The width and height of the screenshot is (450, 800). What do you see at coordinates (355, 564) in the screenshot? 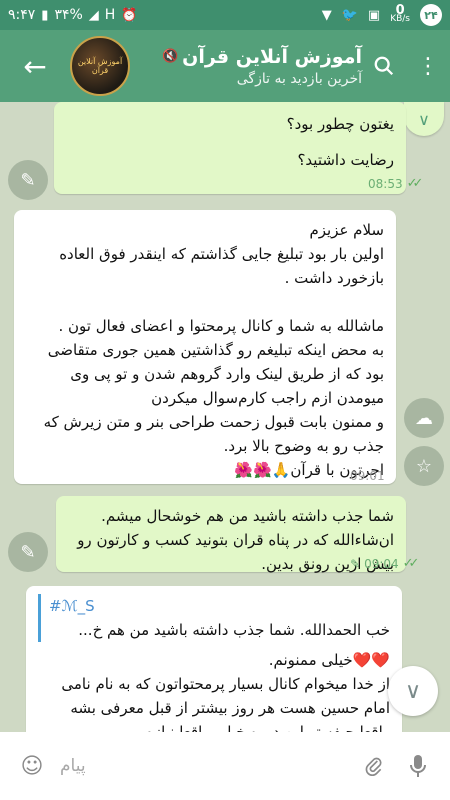
I see `edit-pencil-icon: ✎` at bounding box center [355, 564].